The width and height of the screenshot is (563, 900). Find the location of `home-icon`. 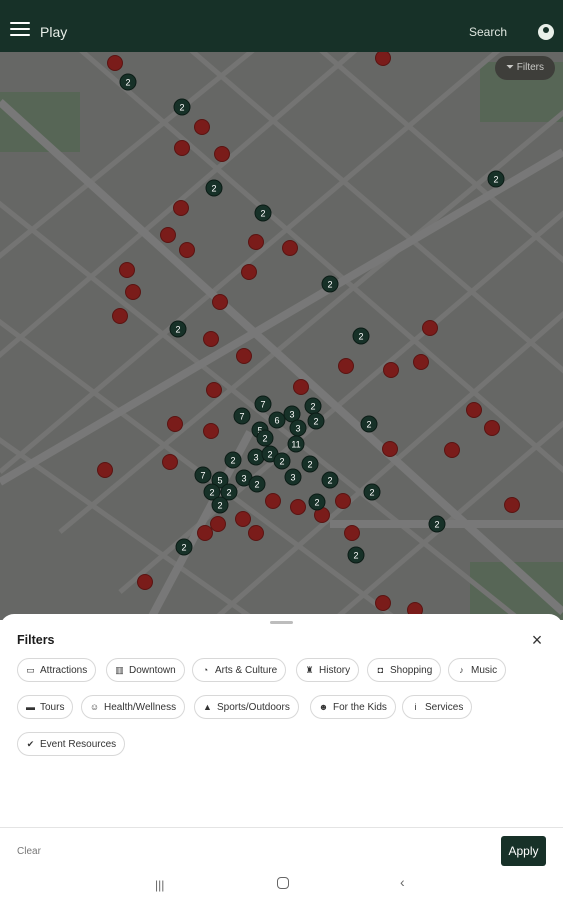

home-icon is located at coordinates (283, 883).